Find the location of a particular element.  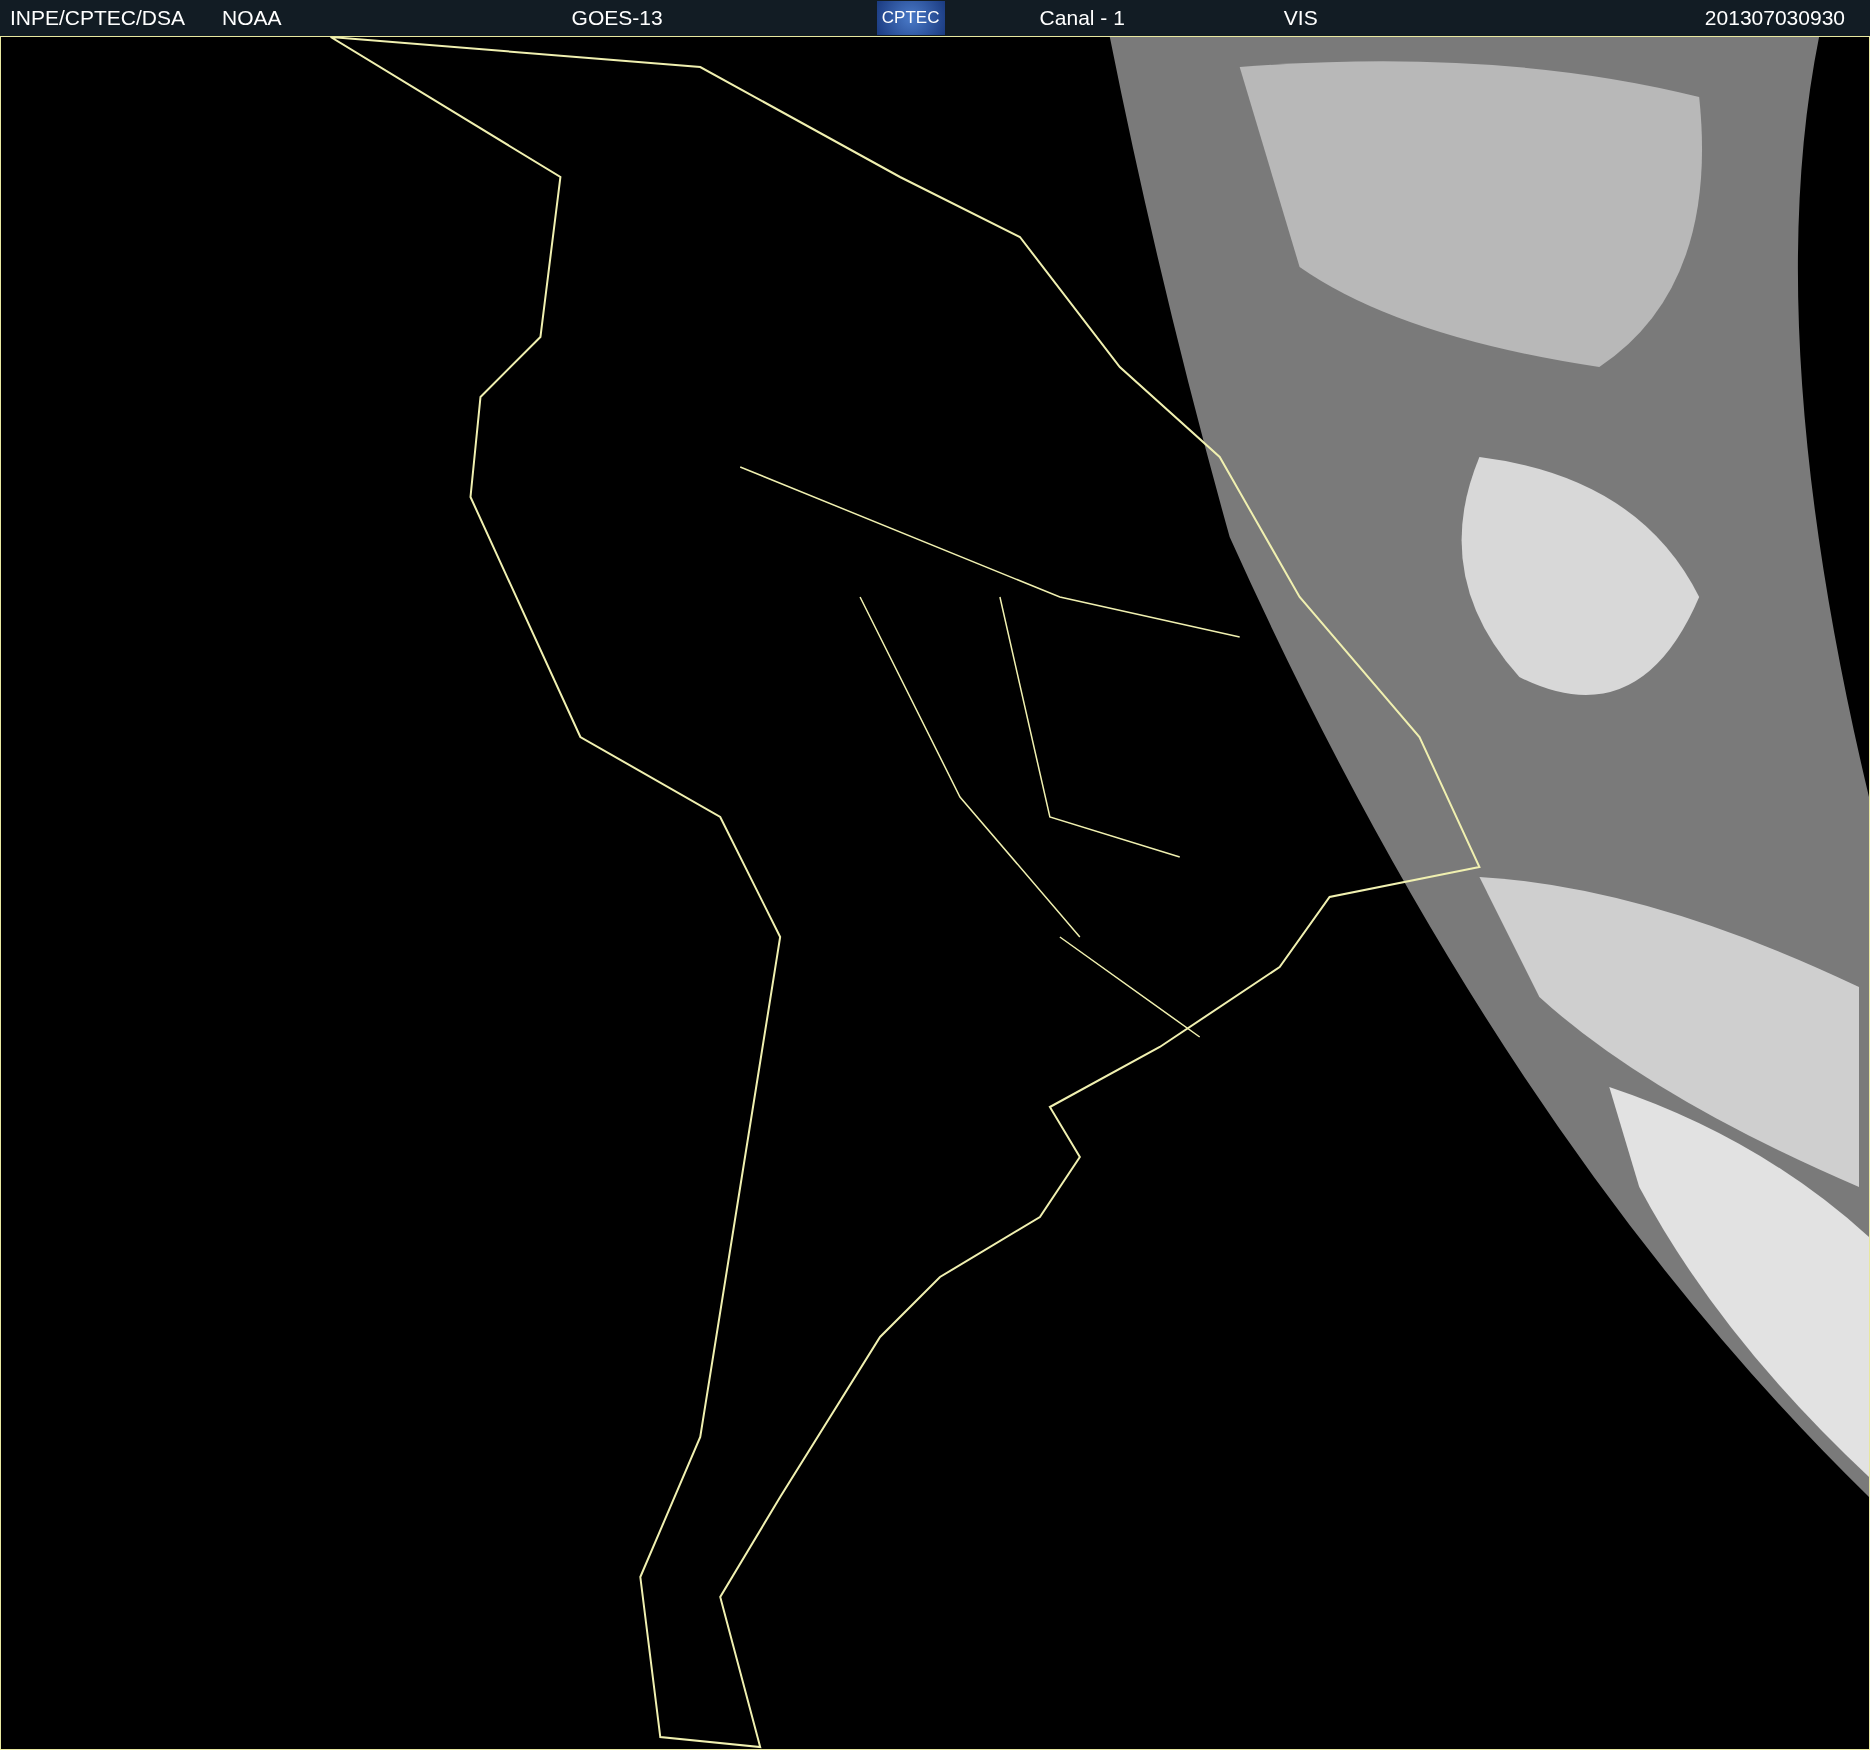

logo: CPTEC is located at coordinates (910, 18).